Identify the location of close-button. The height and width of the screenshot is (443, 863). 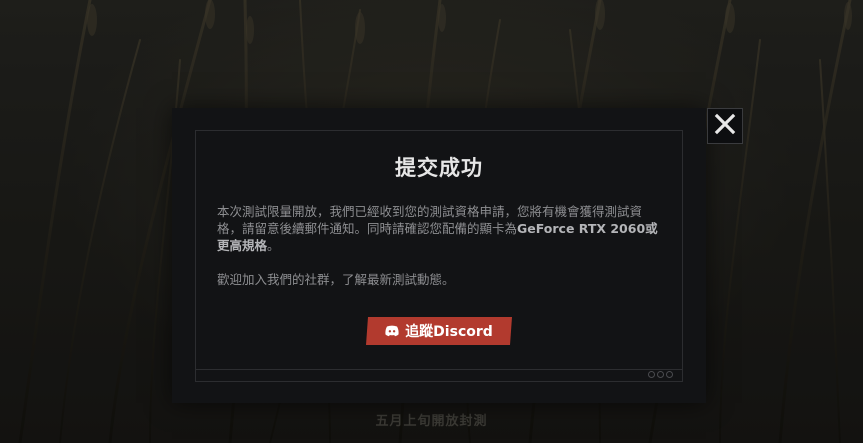
(725, 126).